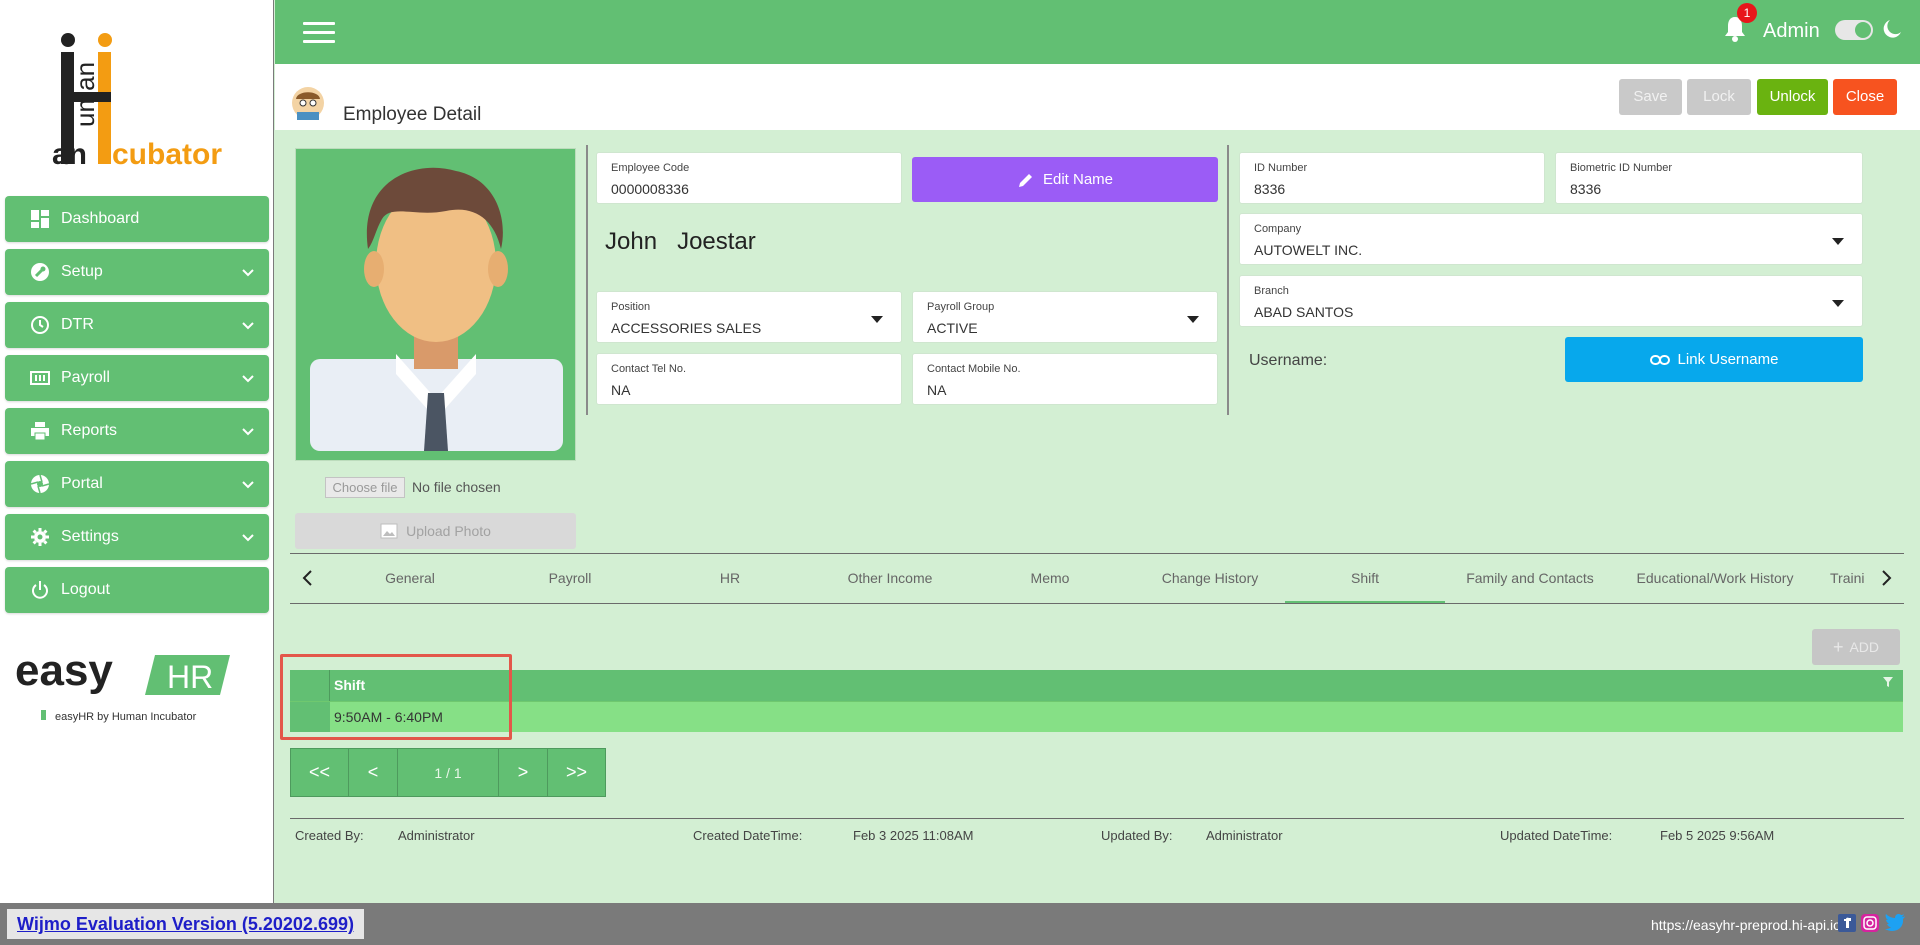  I want to click on edit-name-button: Edit Name, so click(1065, 179).